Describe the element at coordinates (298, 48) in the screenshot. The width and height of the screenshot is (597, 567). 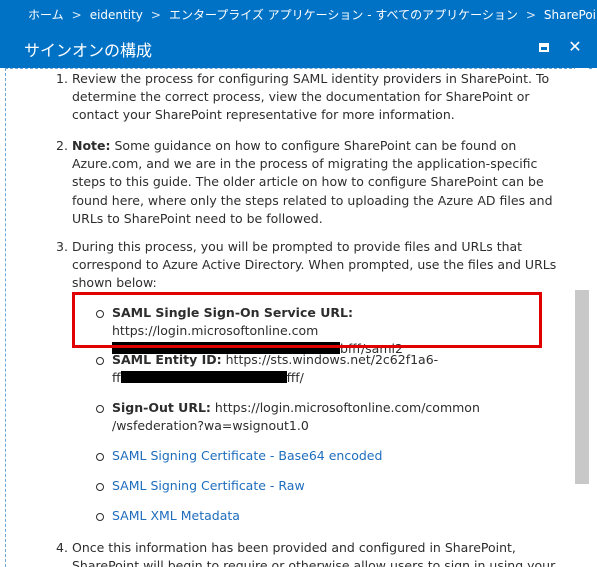
I see `blade-header: サインオンの構成` at that location.